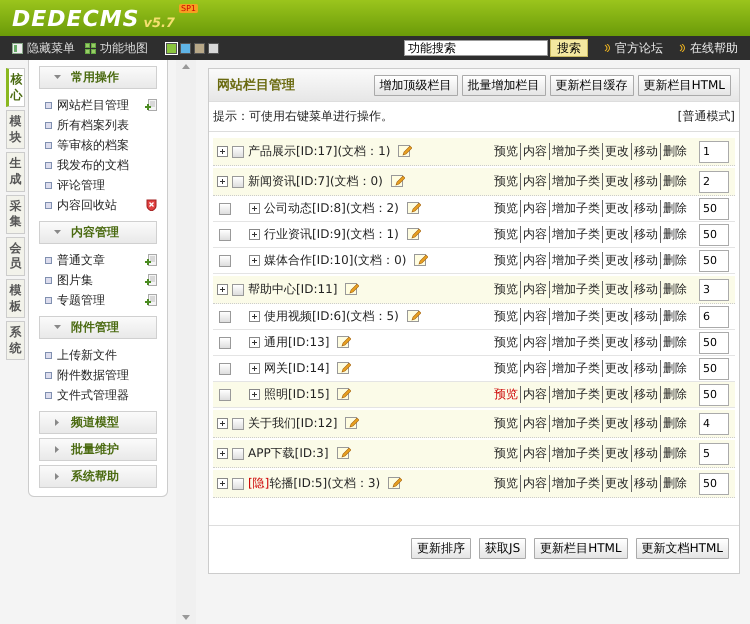 Image resolution: width=750 pixels, height=624 pixels. I want to click on footer-button: 获取JS, so click(502, 548).